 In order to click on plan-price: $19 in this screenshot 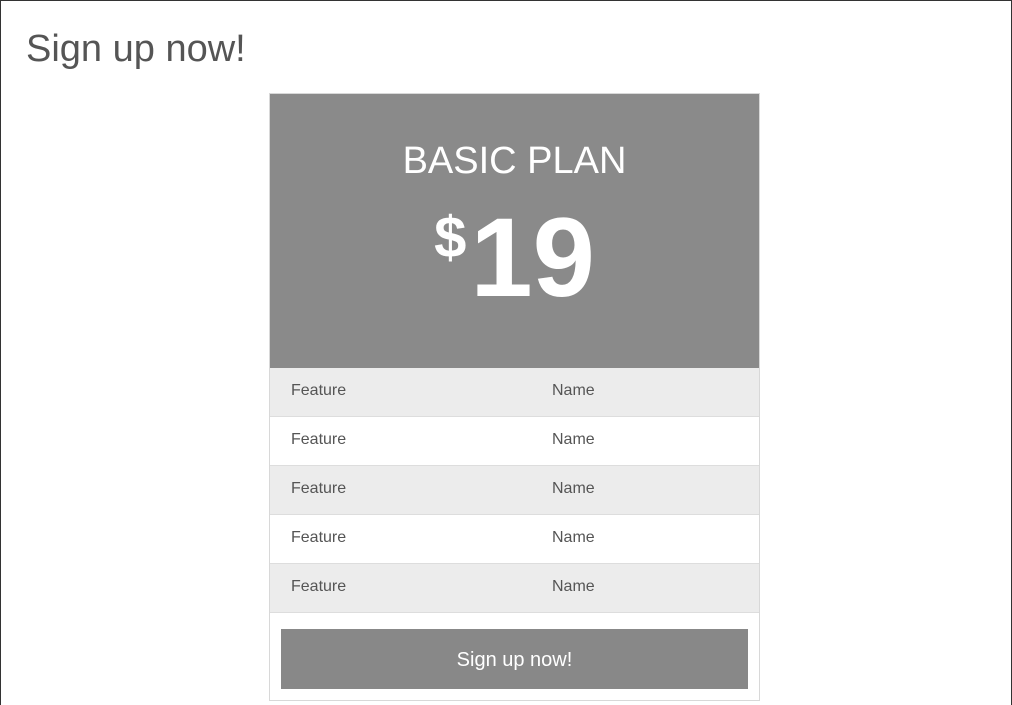, I will do `click(514, 258)`.